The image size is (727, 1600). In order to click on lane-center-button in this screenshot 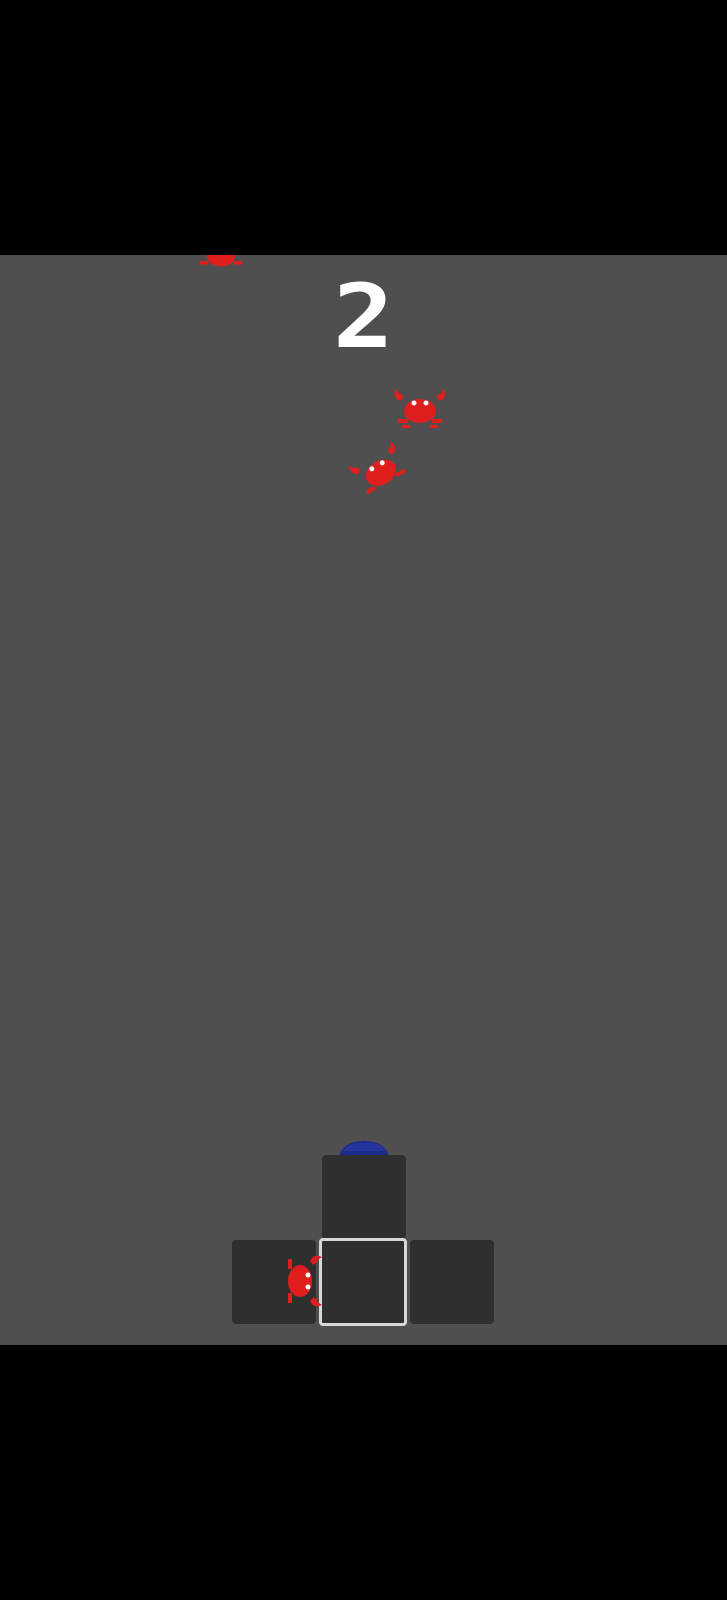, I will do `click(363, 1282)`.